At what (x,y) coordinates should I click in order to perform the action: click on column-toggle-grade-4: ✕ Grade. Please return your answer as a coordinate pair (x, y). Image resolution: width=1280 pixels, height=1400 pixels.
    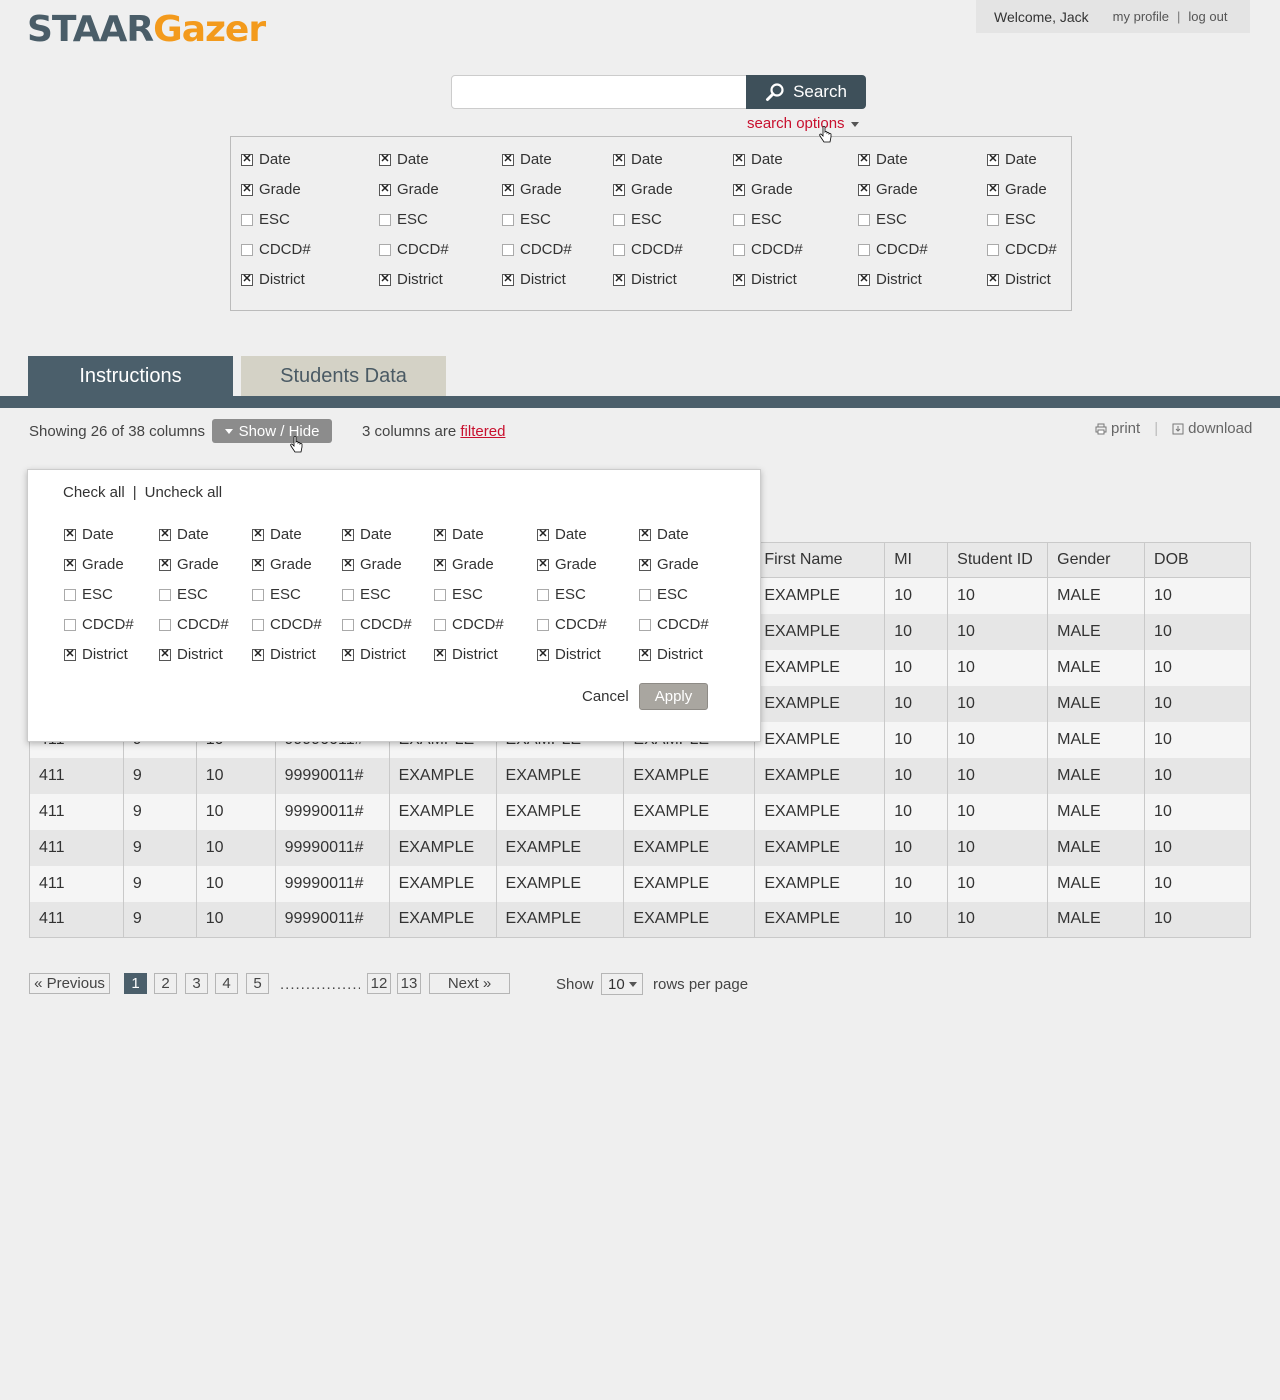
    Looking at the image, I should click on (763, 189).